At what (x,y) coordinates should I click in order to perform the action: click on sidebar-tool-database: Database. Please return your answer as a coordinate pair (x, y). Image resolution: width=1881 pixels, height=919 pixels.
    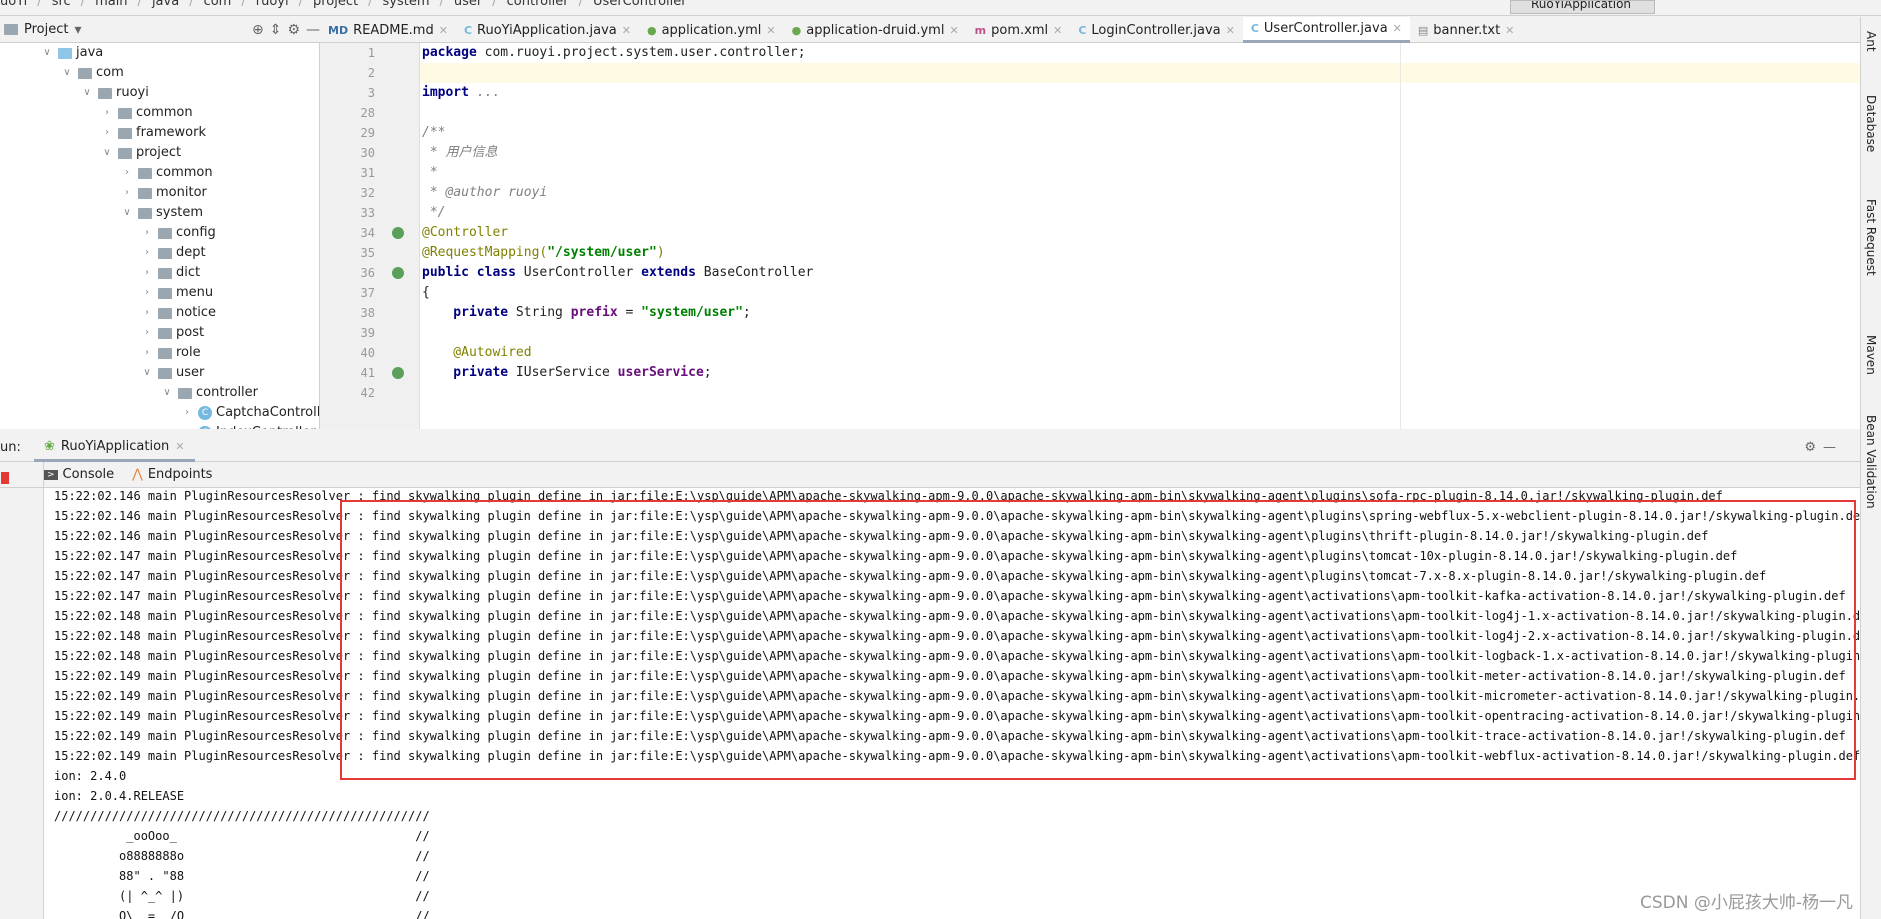
    Looking at the image, I should click on (1871, 123).